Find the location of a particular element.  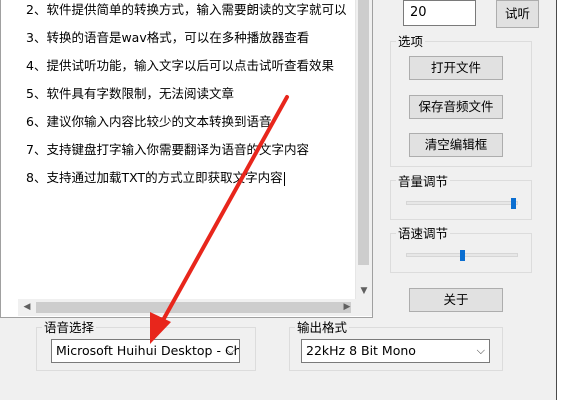

voice-label: 语音选择 is located at coordinates (69, 327).